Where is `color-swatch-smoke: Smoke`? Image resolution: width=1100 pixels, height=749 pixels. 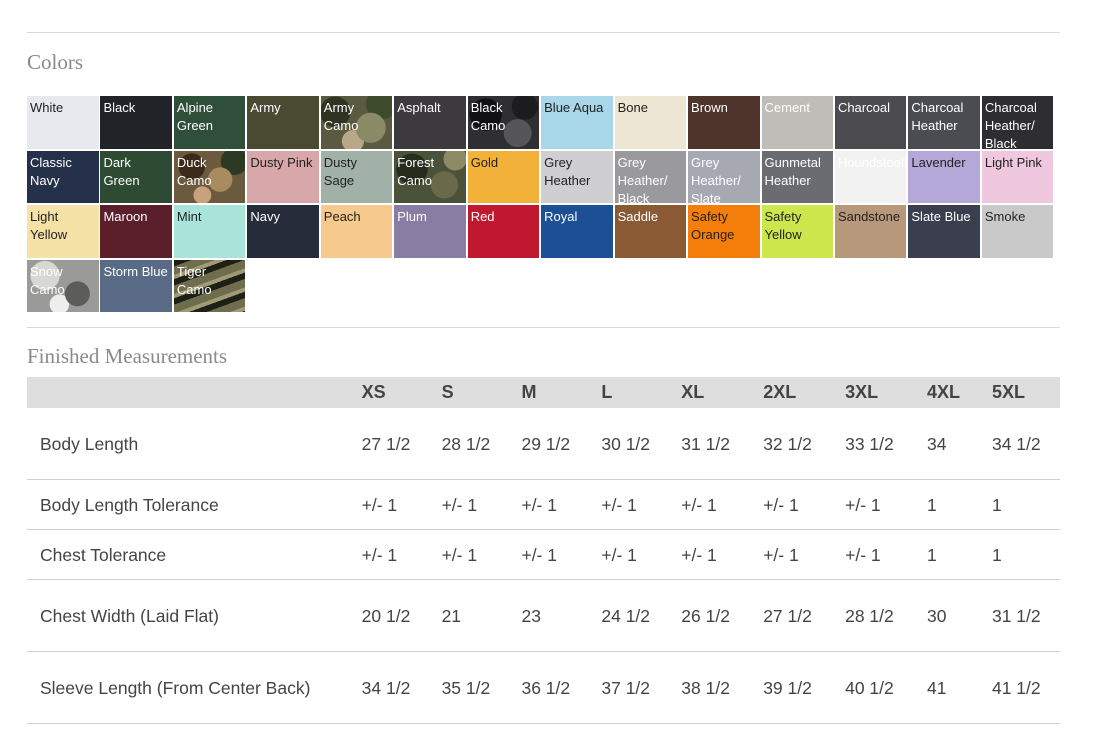
color-swatch-smoke: Smoke is located at coordinates (1017, 231).